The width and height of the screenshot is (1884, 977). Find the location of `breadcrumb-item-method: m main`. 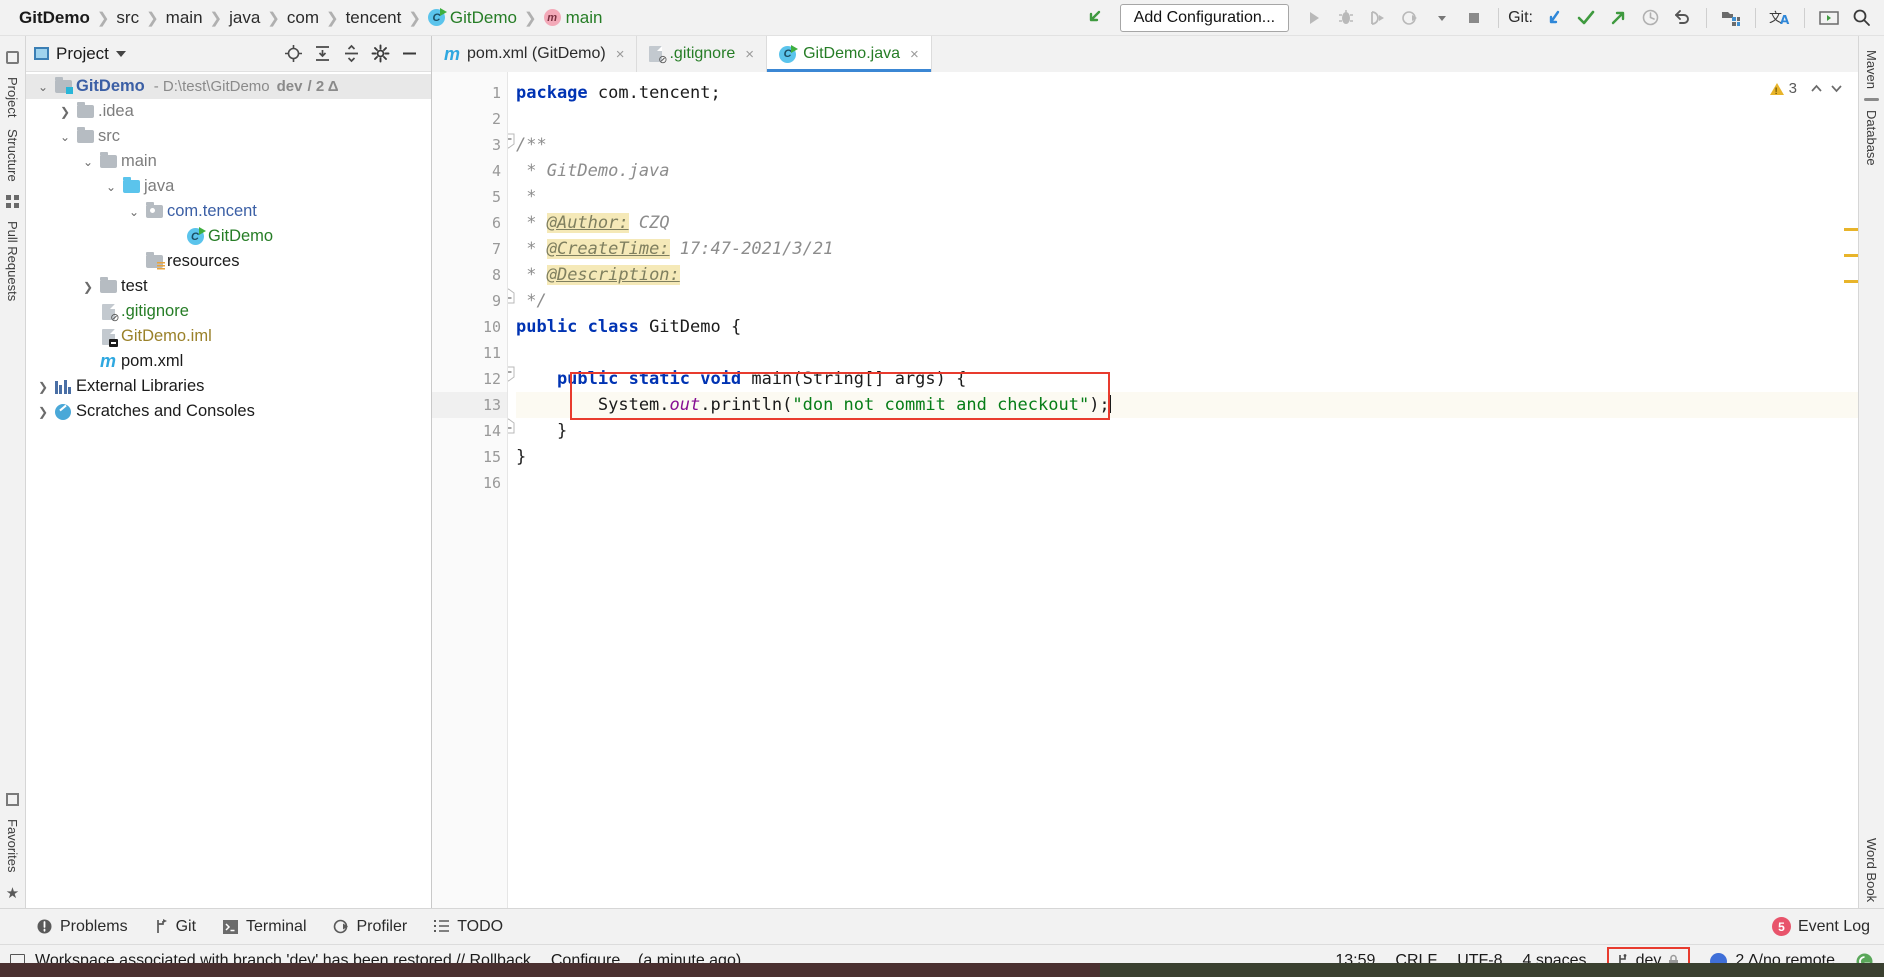

breadcrumb-item-method: m main is located at coordinates (573, 18).